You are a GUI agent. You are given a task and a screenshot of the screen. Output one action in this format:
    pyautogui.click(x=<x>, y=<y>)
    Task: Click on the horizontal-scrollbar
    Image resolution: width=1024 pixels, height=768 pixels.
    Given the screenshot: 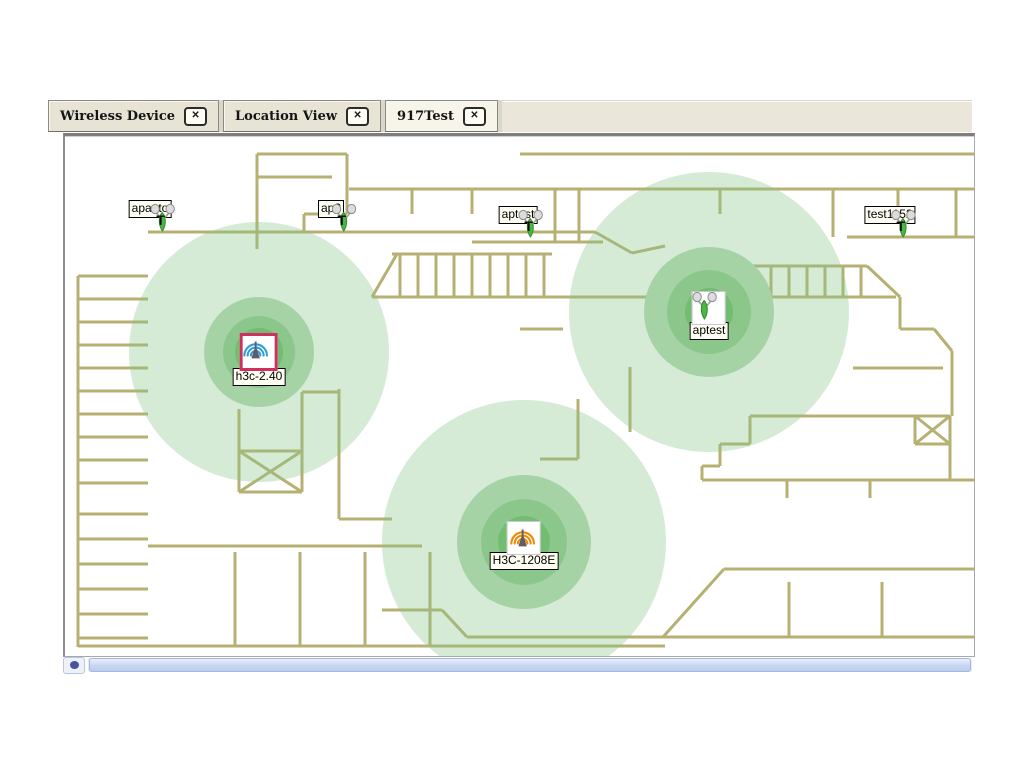 What is the action you would take?
    pyautogui.click(x=517, y=665)
    